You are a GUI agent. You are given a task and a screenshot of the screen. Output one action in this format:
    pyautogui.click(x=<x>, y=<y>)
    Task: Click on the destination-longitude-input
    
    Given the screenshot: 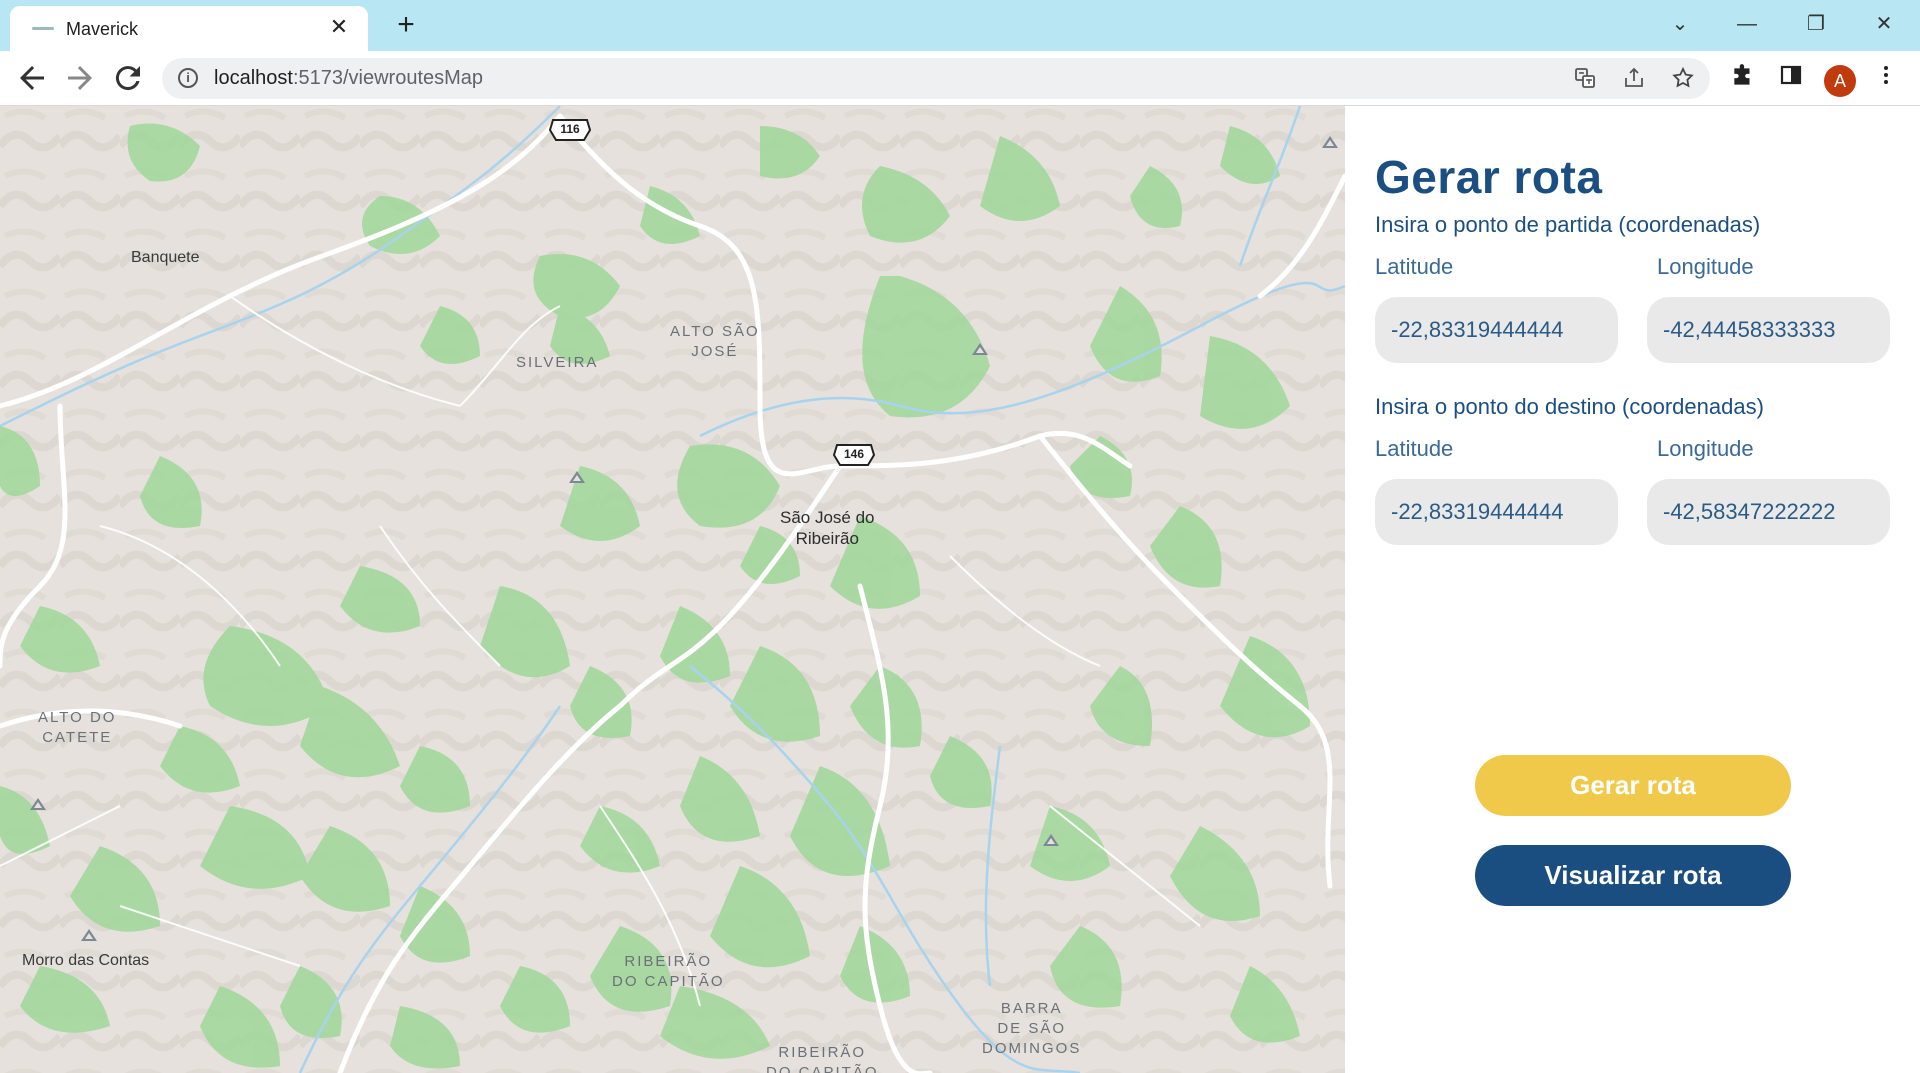 What is the action you would take?
    pyautogui.click(x=1768, y=512)
    